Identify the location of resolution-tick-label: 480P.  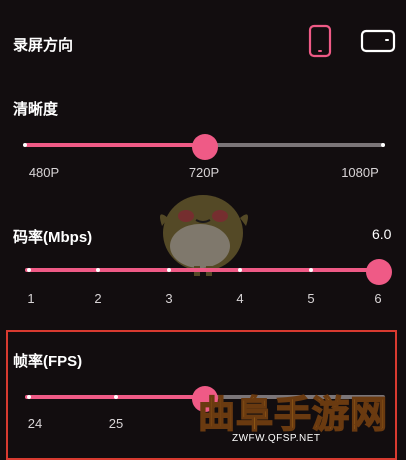
(44, 172).